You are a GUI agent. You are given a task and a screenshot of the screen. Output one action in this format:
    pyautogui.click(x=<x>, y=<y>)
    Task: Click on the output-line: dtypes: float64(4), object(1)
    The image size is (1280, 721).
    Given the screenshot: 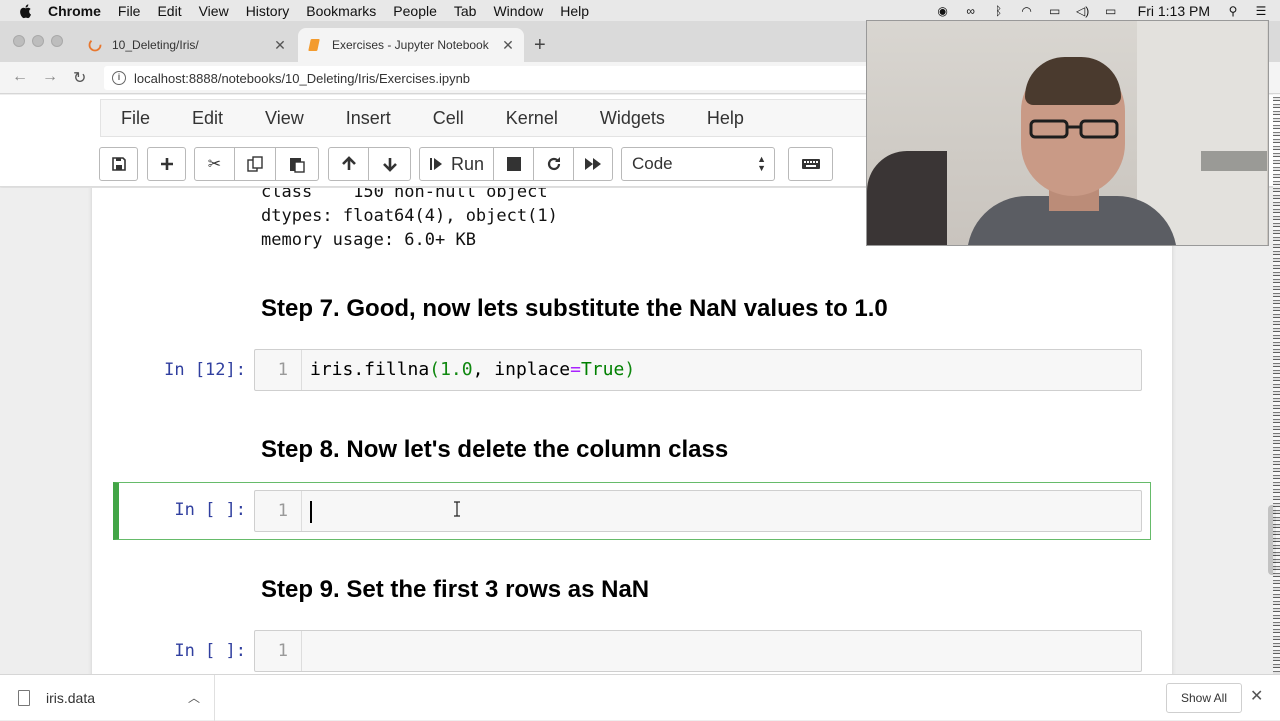 What is the action you would take?
    pyautogui.click(x=409, y=216)
    